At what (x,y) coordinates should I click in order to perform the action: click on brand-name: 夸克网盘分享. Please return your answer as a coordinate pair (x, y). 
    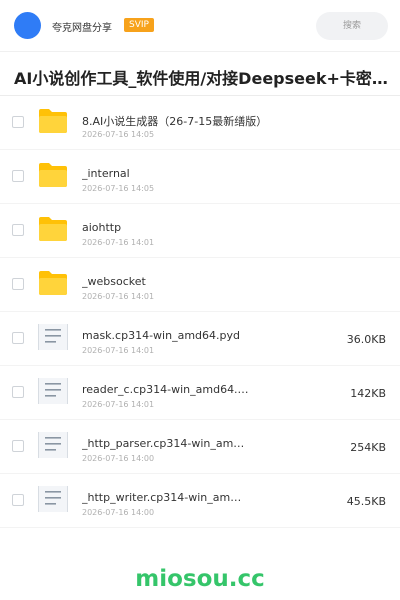
    Looking at the image, I should click on (82, 28).